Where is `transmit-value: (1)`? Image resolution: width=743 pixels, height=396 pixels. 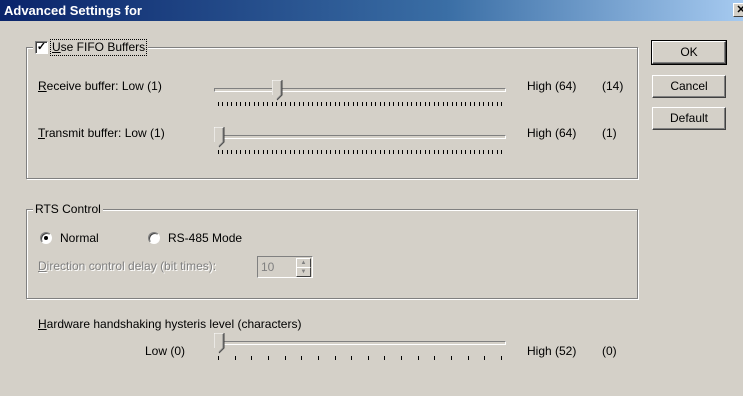 transmit-value: (1) is located at coordinates (609, 133).